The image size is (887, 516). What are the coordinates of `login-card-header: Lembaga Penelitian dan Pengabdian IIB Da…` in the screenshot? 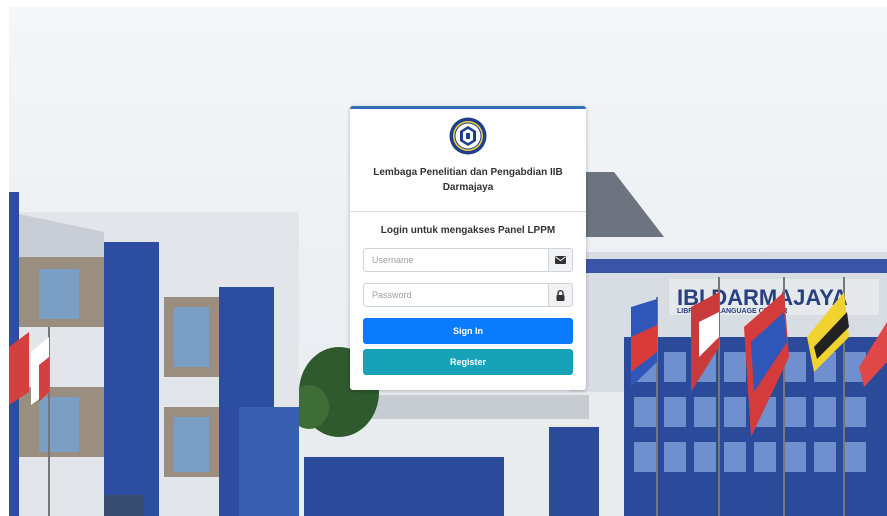 It's located at (468, 160).